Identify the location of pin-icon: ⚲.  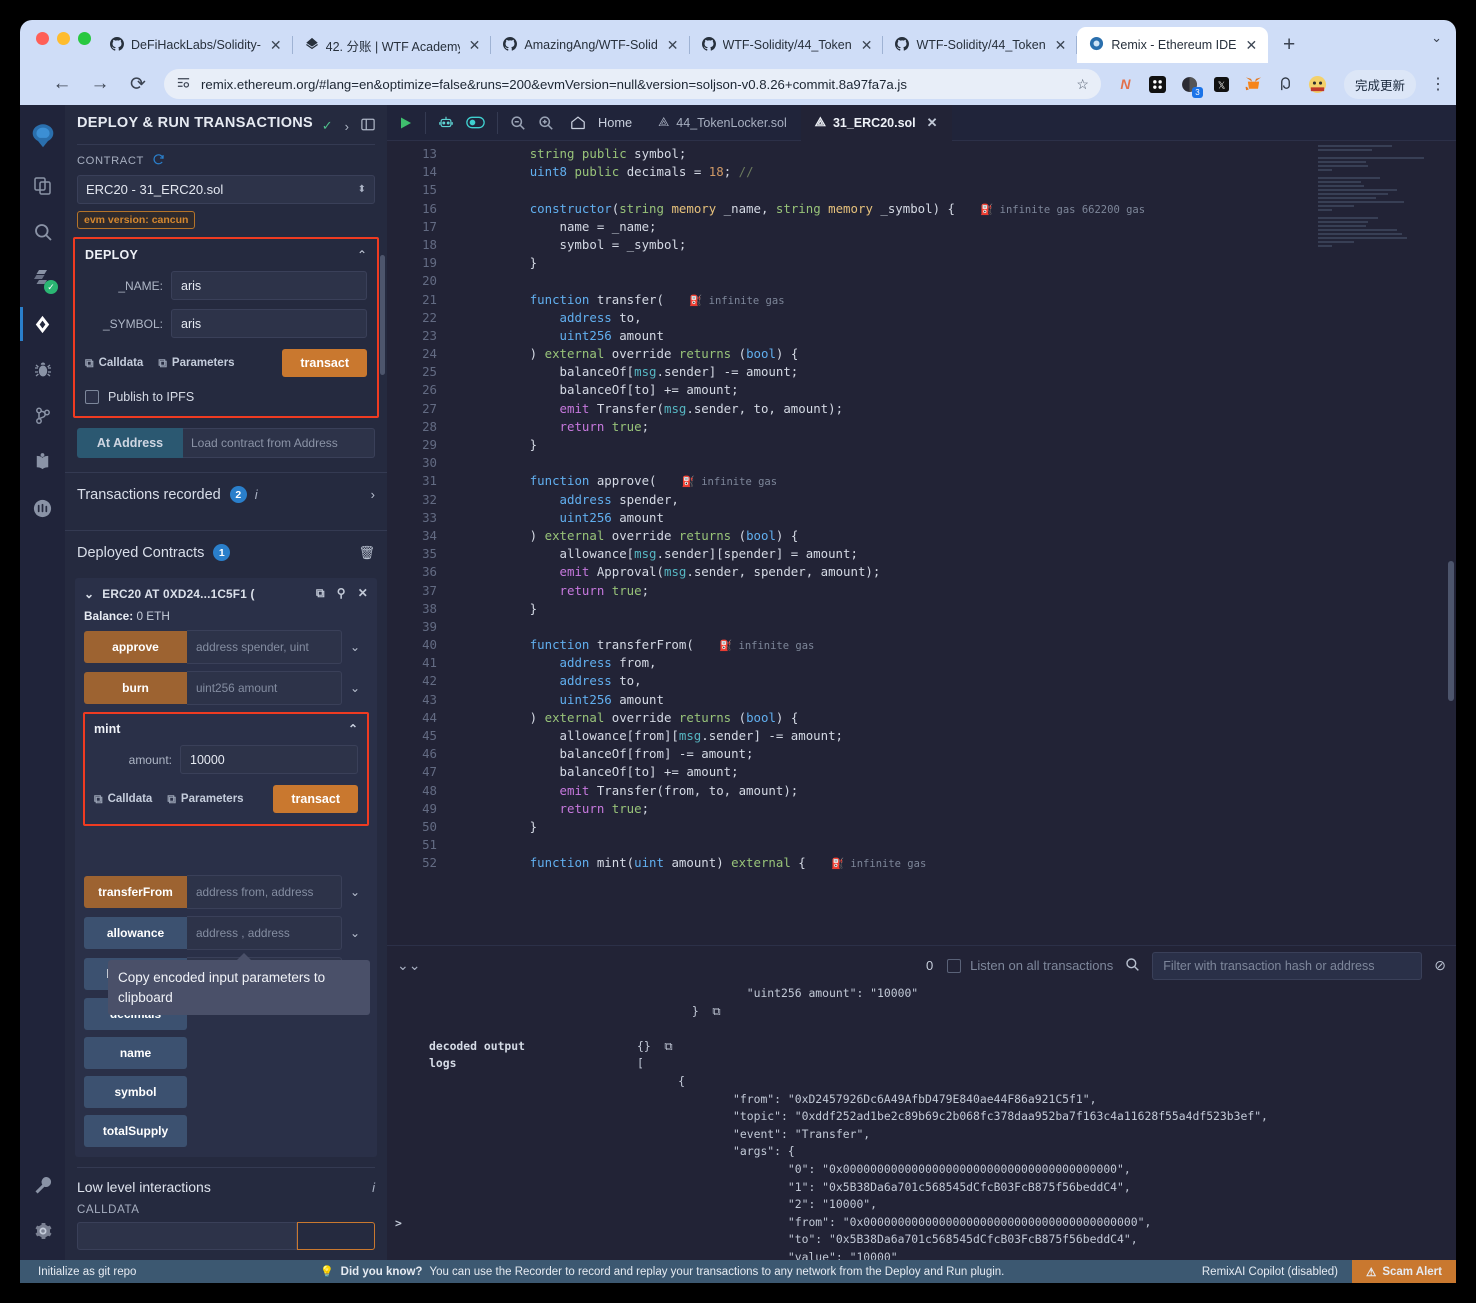
(341, 593).